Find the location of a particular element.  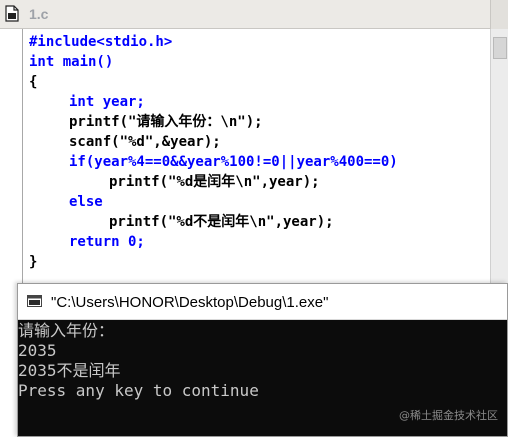

editor-window-control is located at coordinates (499, 14).